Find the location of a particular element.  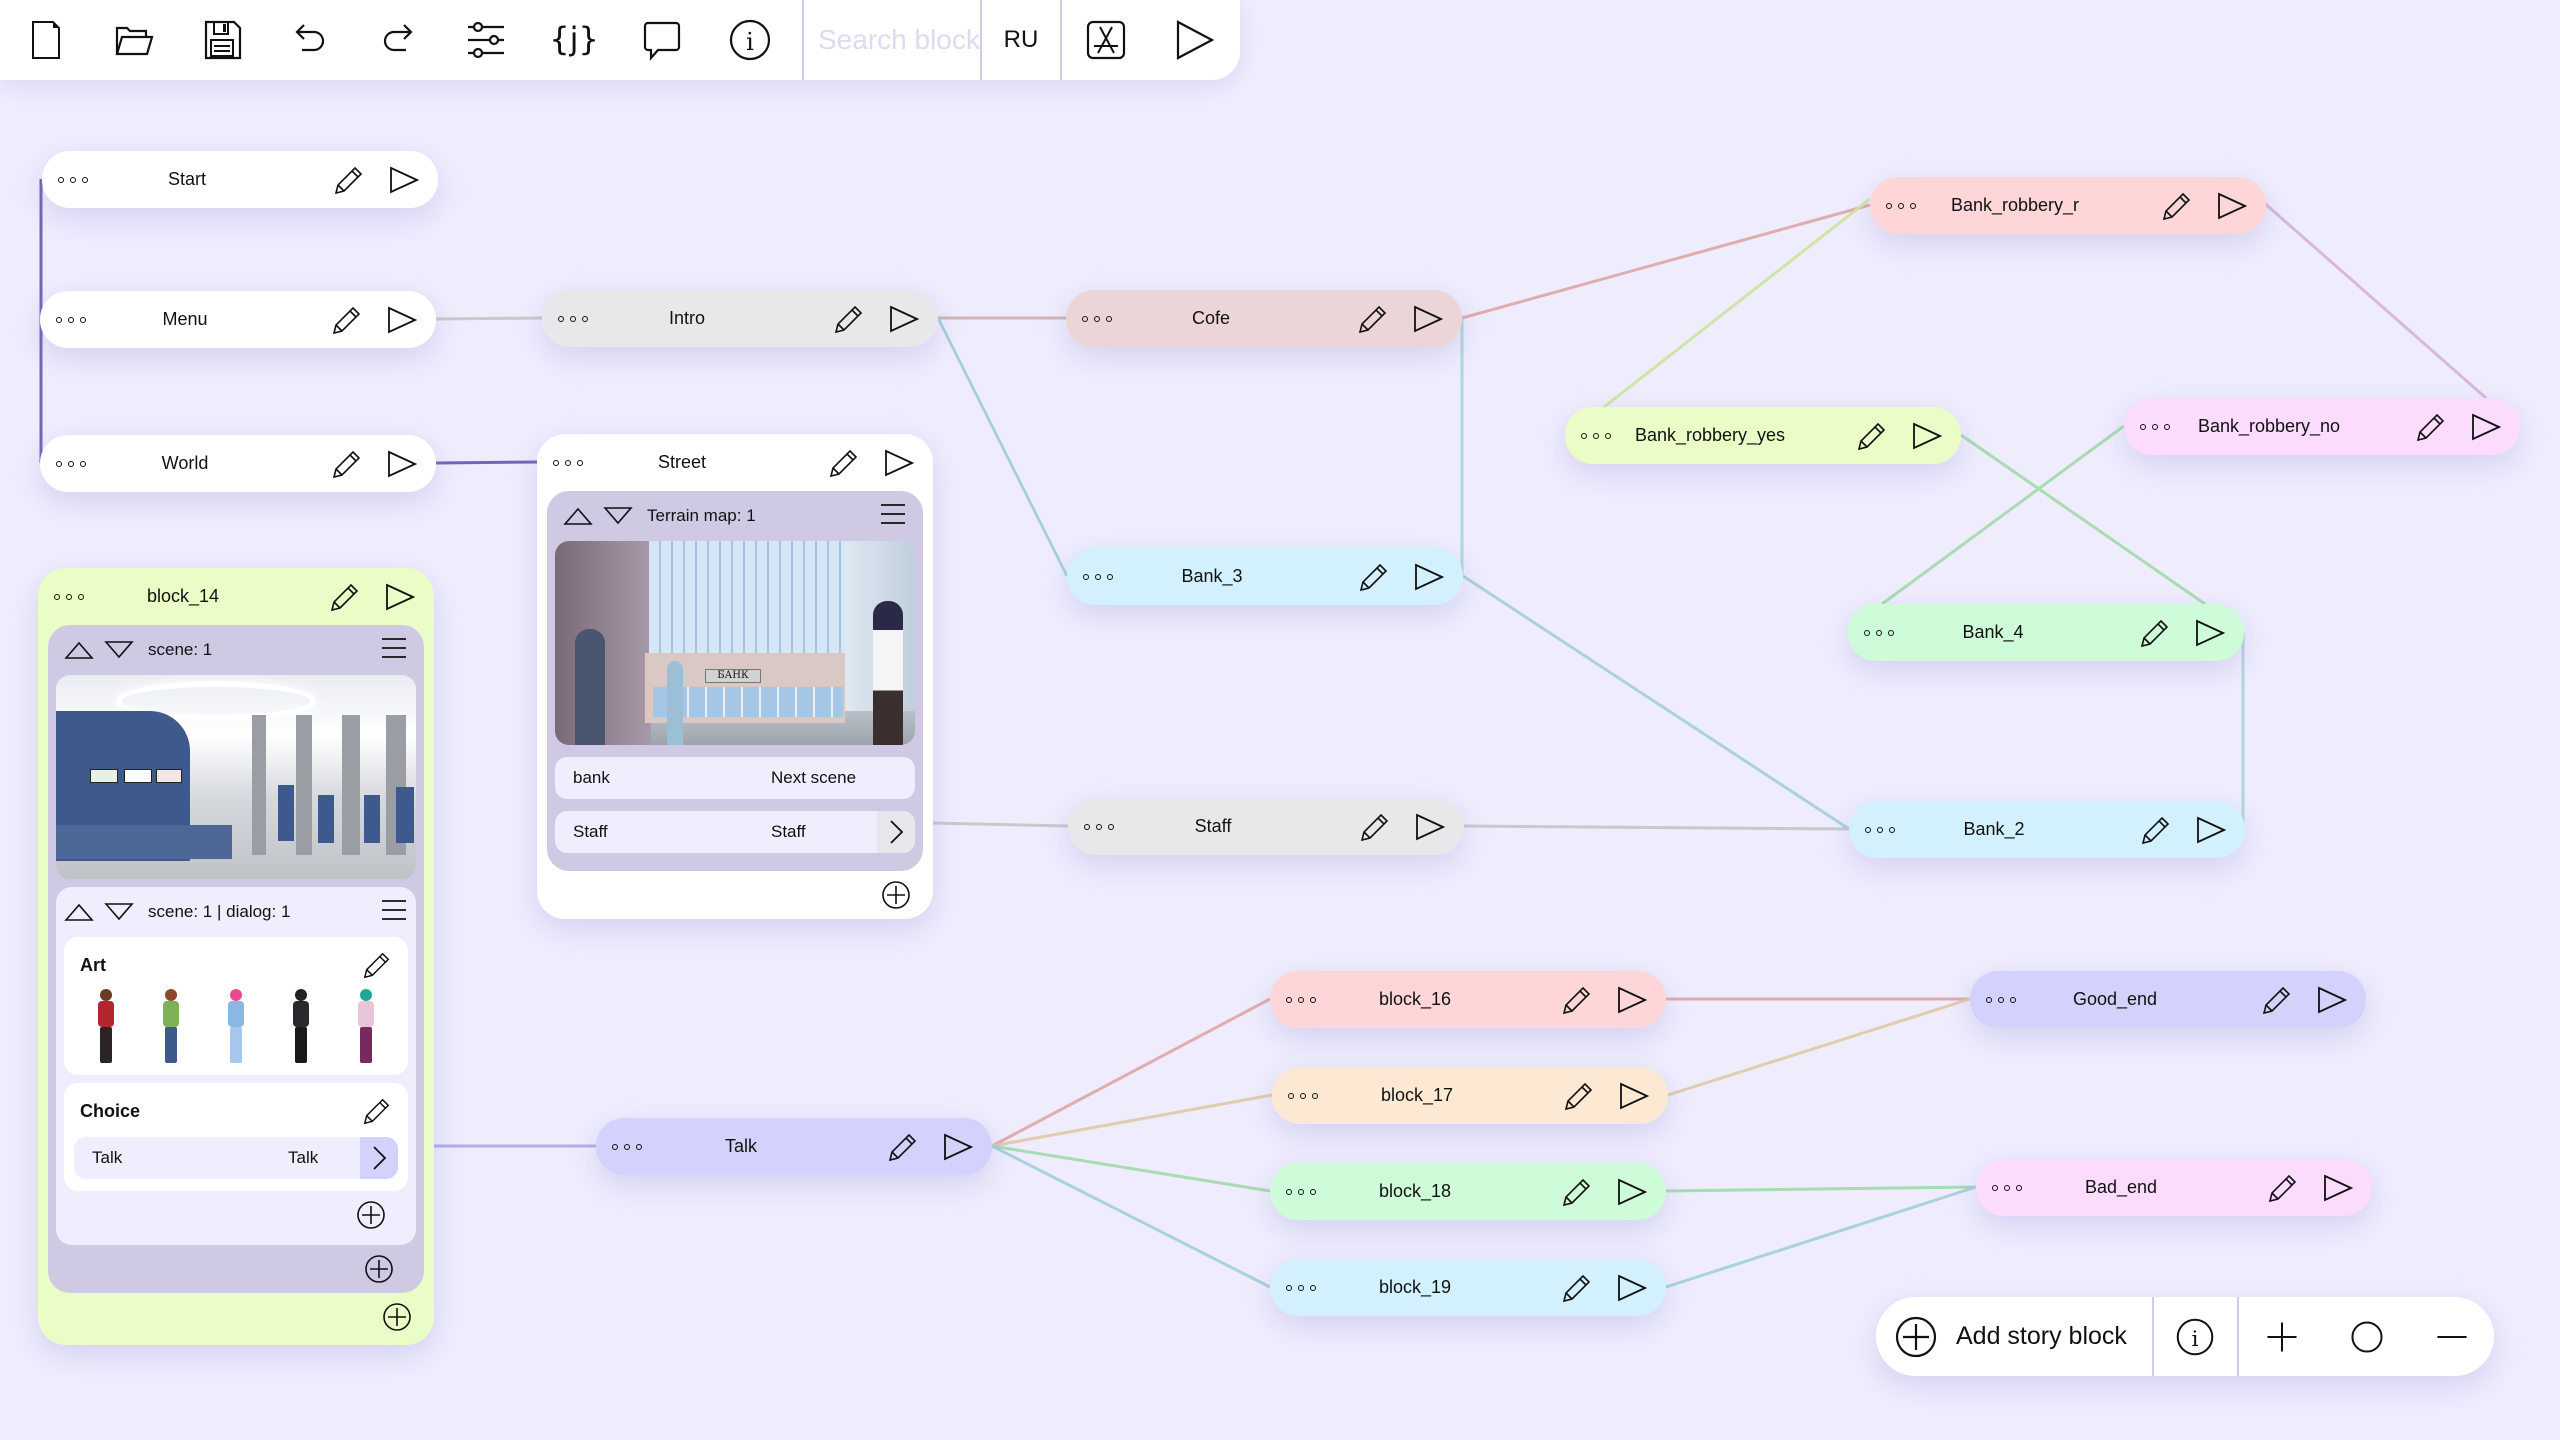

story-block-block-16: block_16 is located at coordinates (1468, 999).